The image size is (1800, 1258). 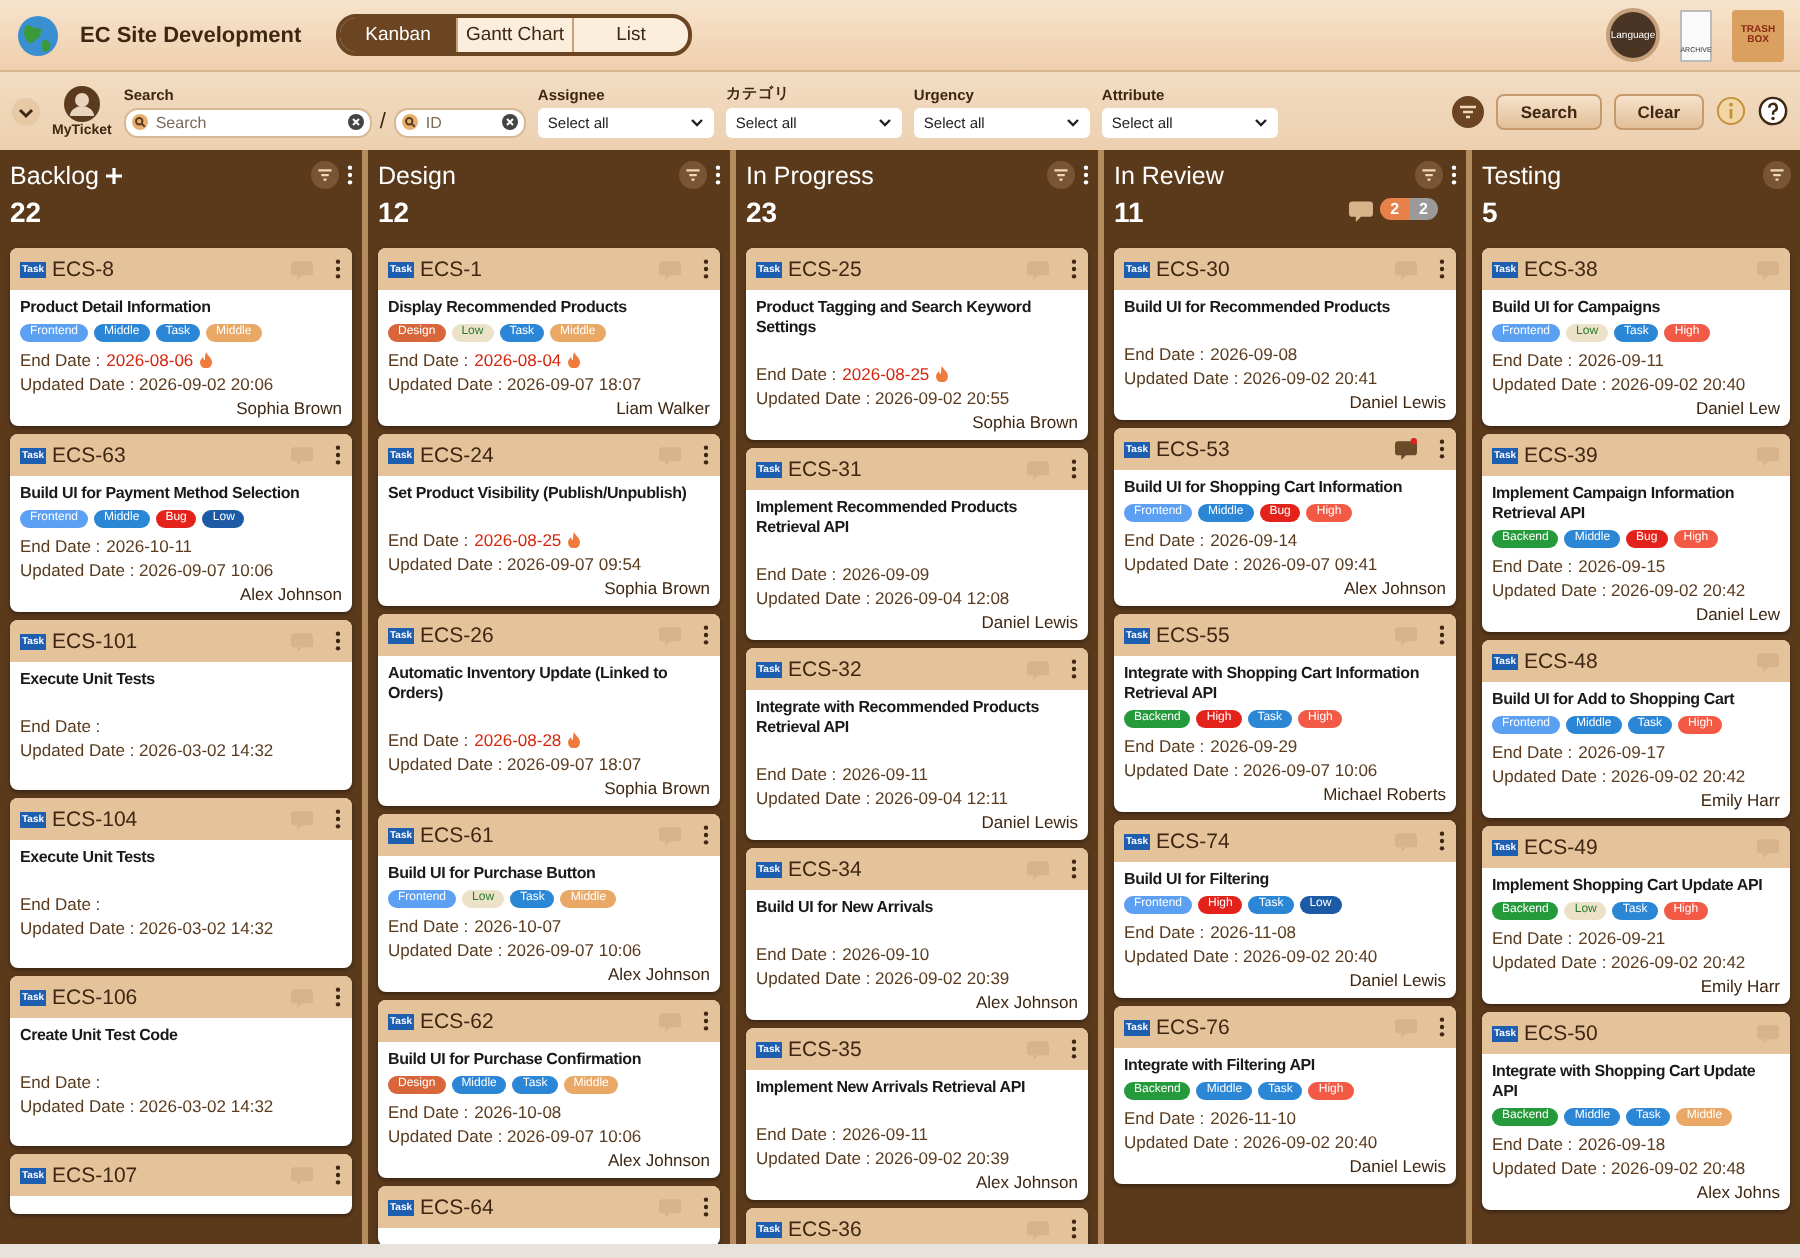 I want to click on ticket-id: ECS-39, so click(x=1561, y=455).